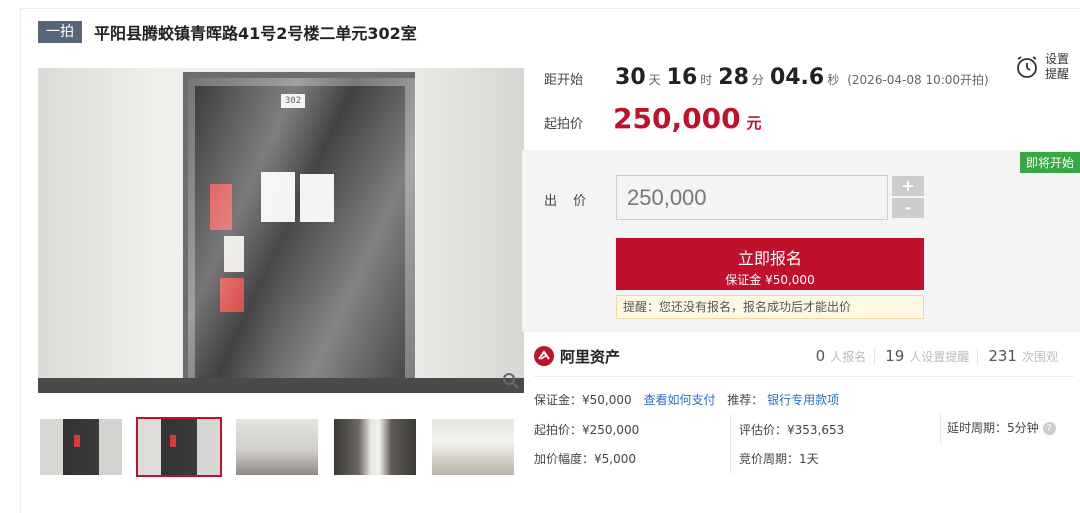  What do you see at coordinates (583, 400) in the screenshot?
I see `deposit-text: 保证金：¥50,000` at bounding box center [583, 400].